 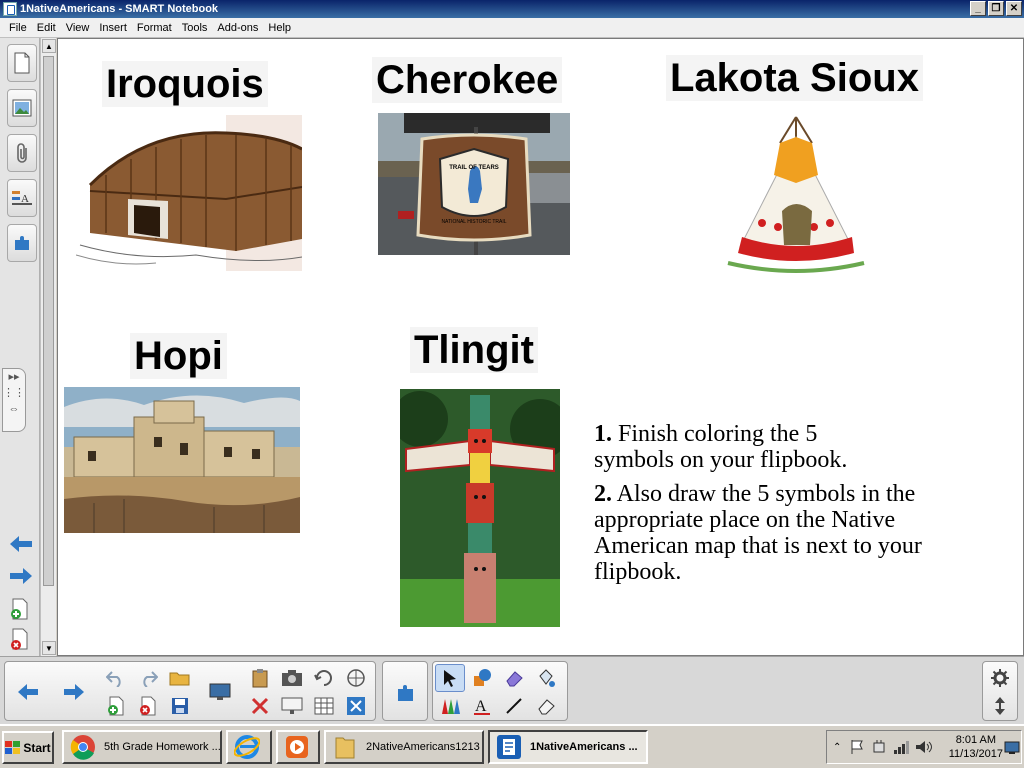 What do you see at coordinates (116, 706) in the screenshot?
I see `add-page-button` at bounding box center [116, 706].